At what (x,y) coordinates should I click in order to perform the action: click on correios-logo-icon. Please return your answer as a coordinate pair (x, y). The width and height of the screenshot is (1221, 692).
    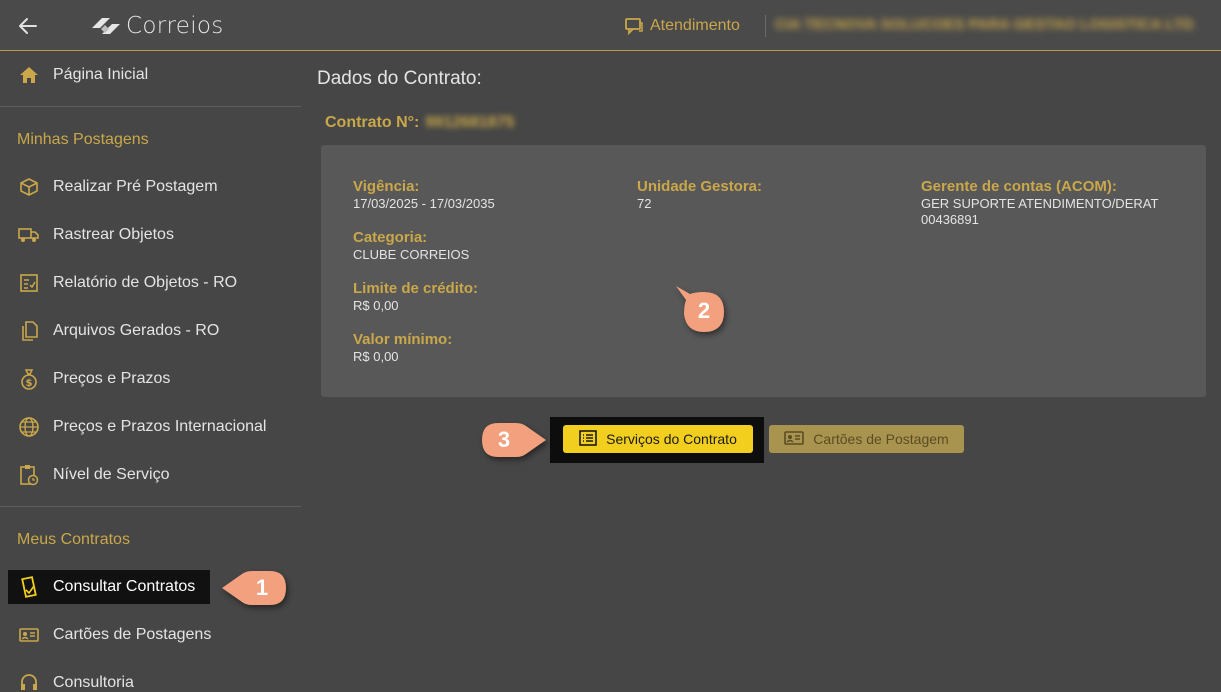
    Looking at the image, I should click on (106, 26).